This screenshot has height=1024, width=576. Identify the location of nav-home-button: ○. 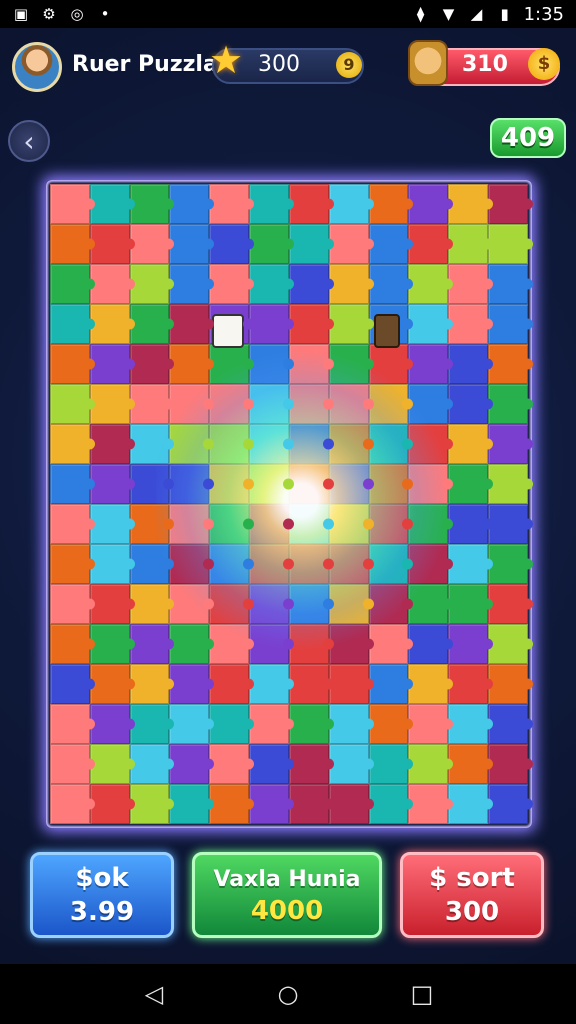
(288, 994).